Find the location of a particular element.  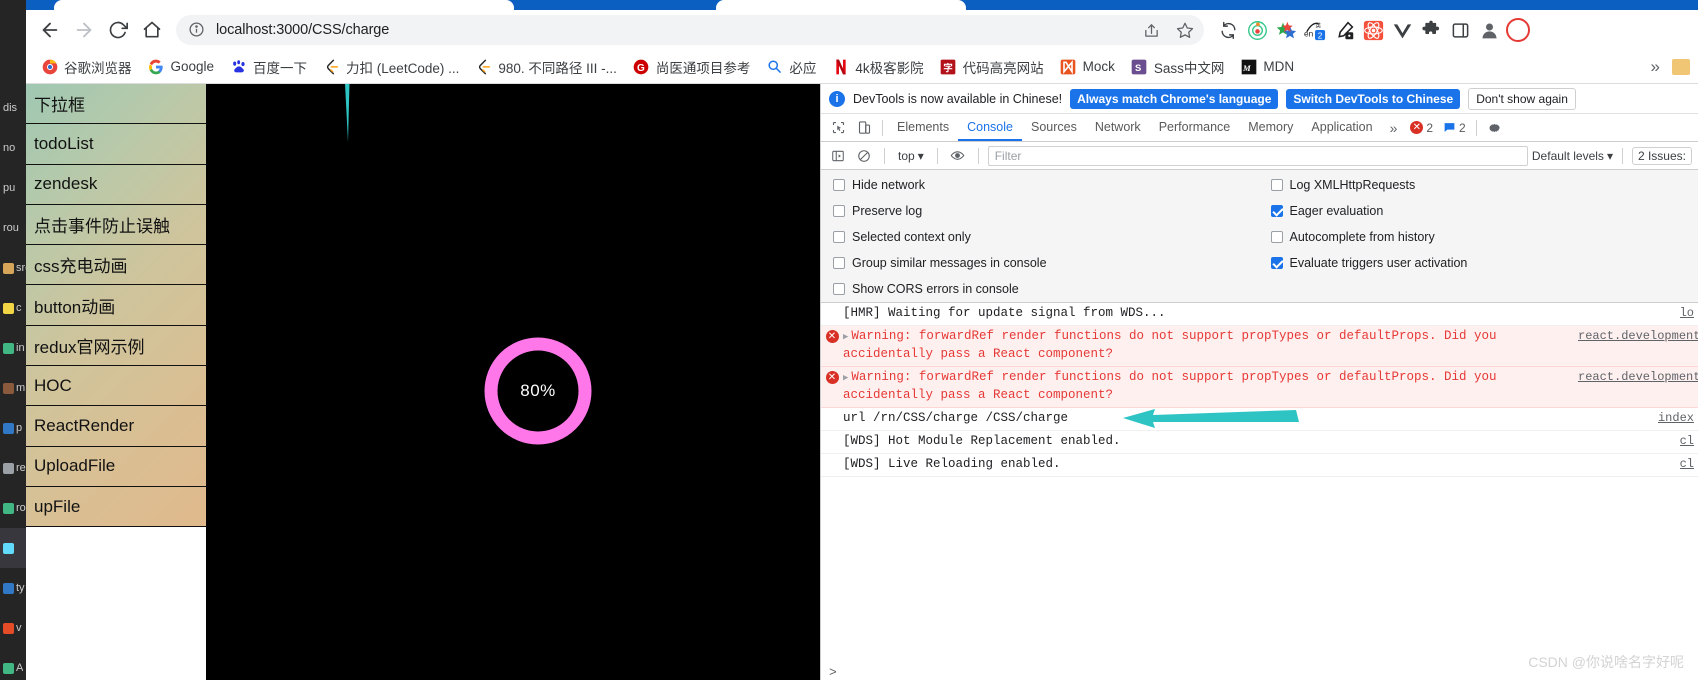

eyedropper-icon is located at coordinates (1344, 30).